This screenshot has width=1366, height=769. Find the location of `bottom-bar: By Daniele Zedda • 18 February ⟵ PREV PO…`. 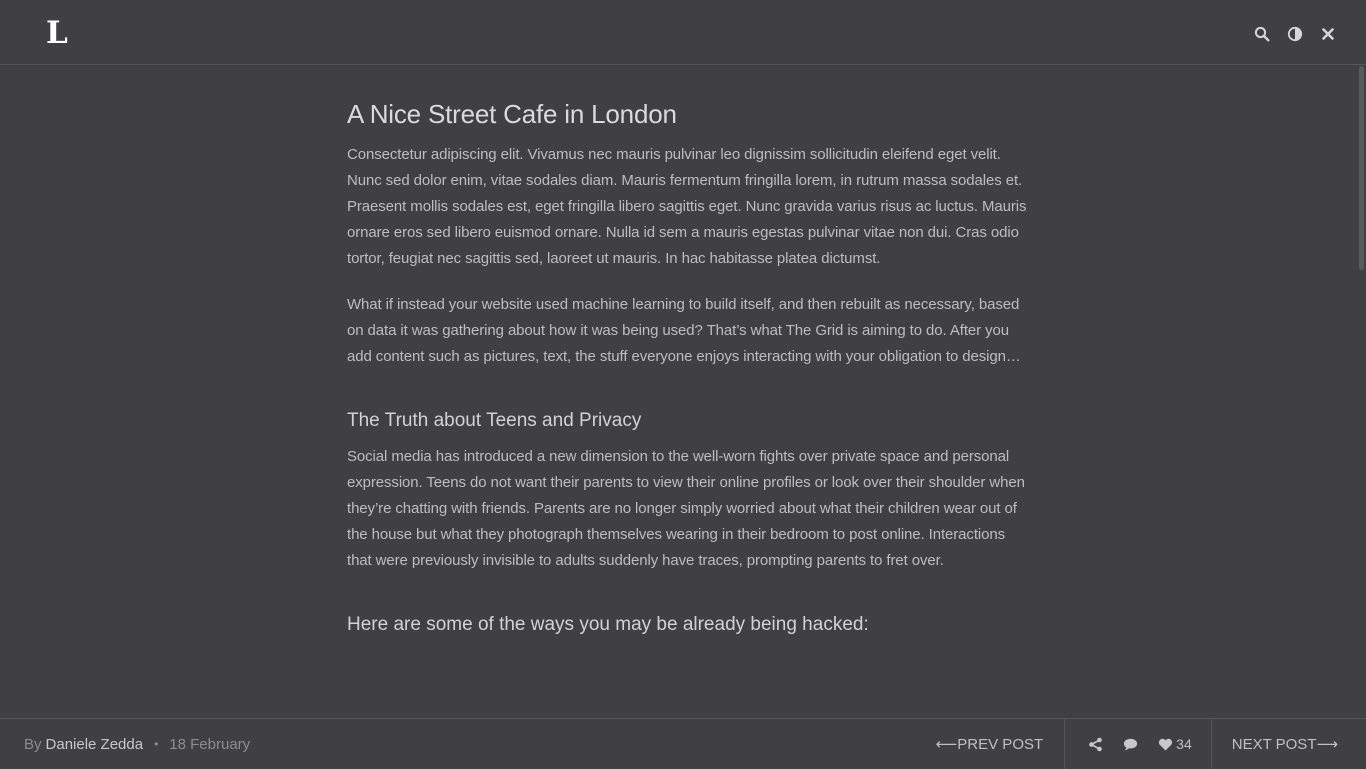

bottom-bar: By Daniele Zedda • 18 February ⟵ PREV PO… is located at coordinates (683, 743).